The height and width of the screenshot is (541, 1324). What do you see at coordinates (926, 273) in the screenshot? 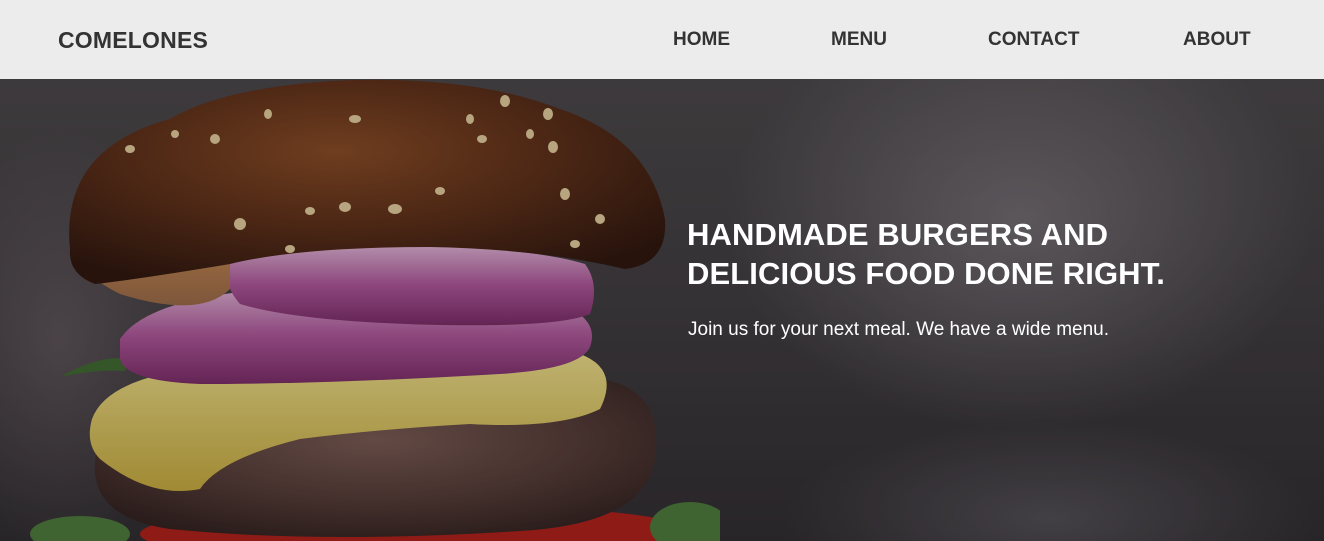
I see `hero-title-line2: DELICIOUS FOOD DONE RIGHT.` at bounding box center [926, 273].